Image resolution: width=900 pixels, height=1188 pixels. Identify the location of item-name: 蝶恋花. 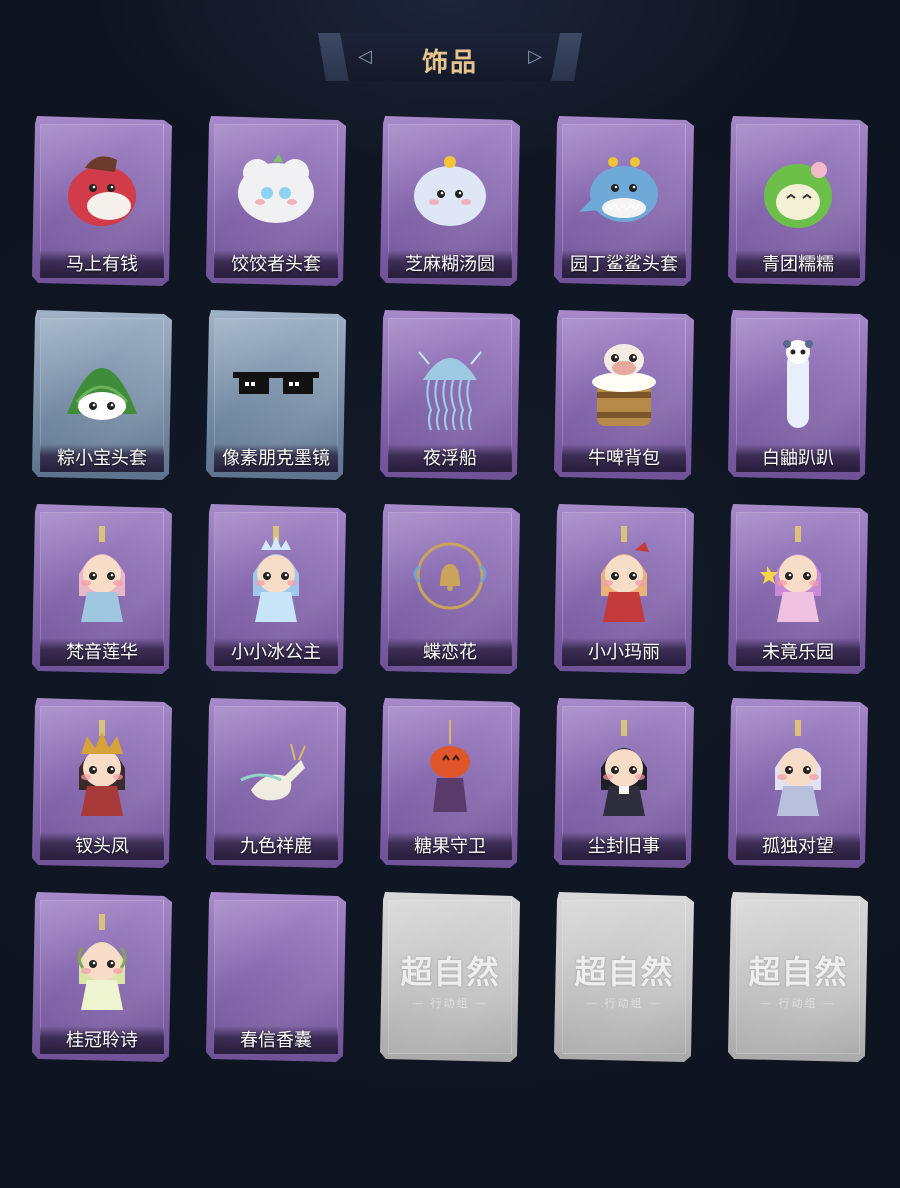
(450, 652).